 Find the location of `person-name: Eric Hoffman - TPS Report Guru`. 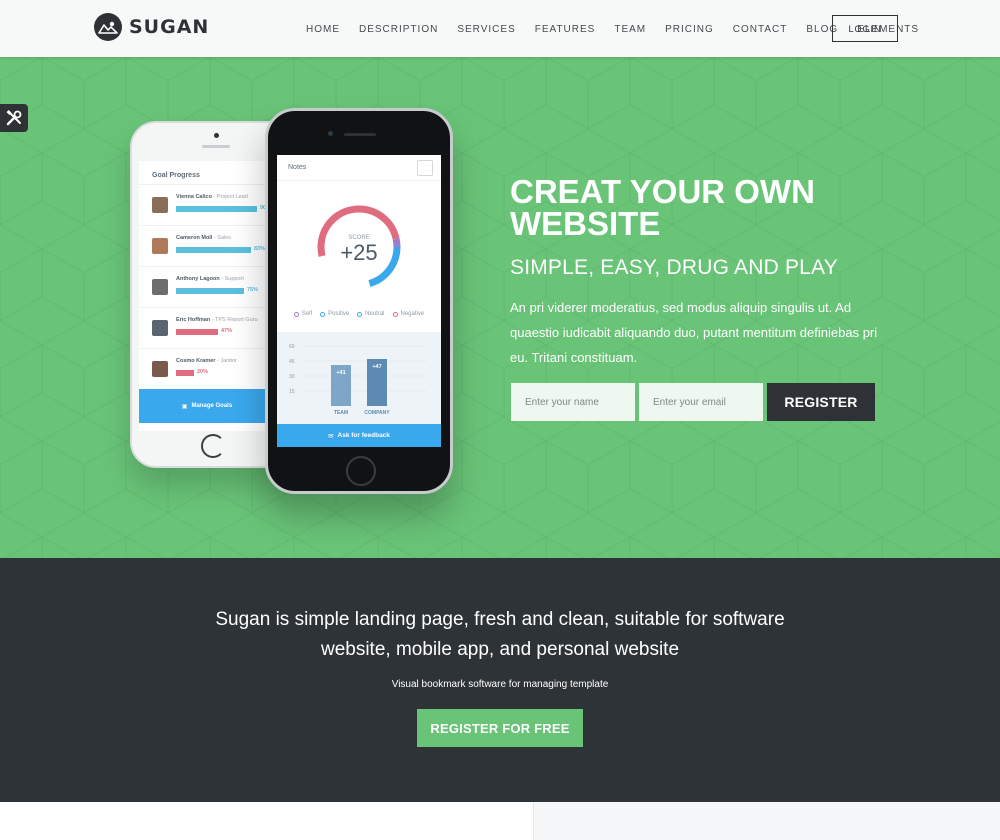

person-name: Eric Hoffman - TPS Report Guru is located at coordinates (217, 320).